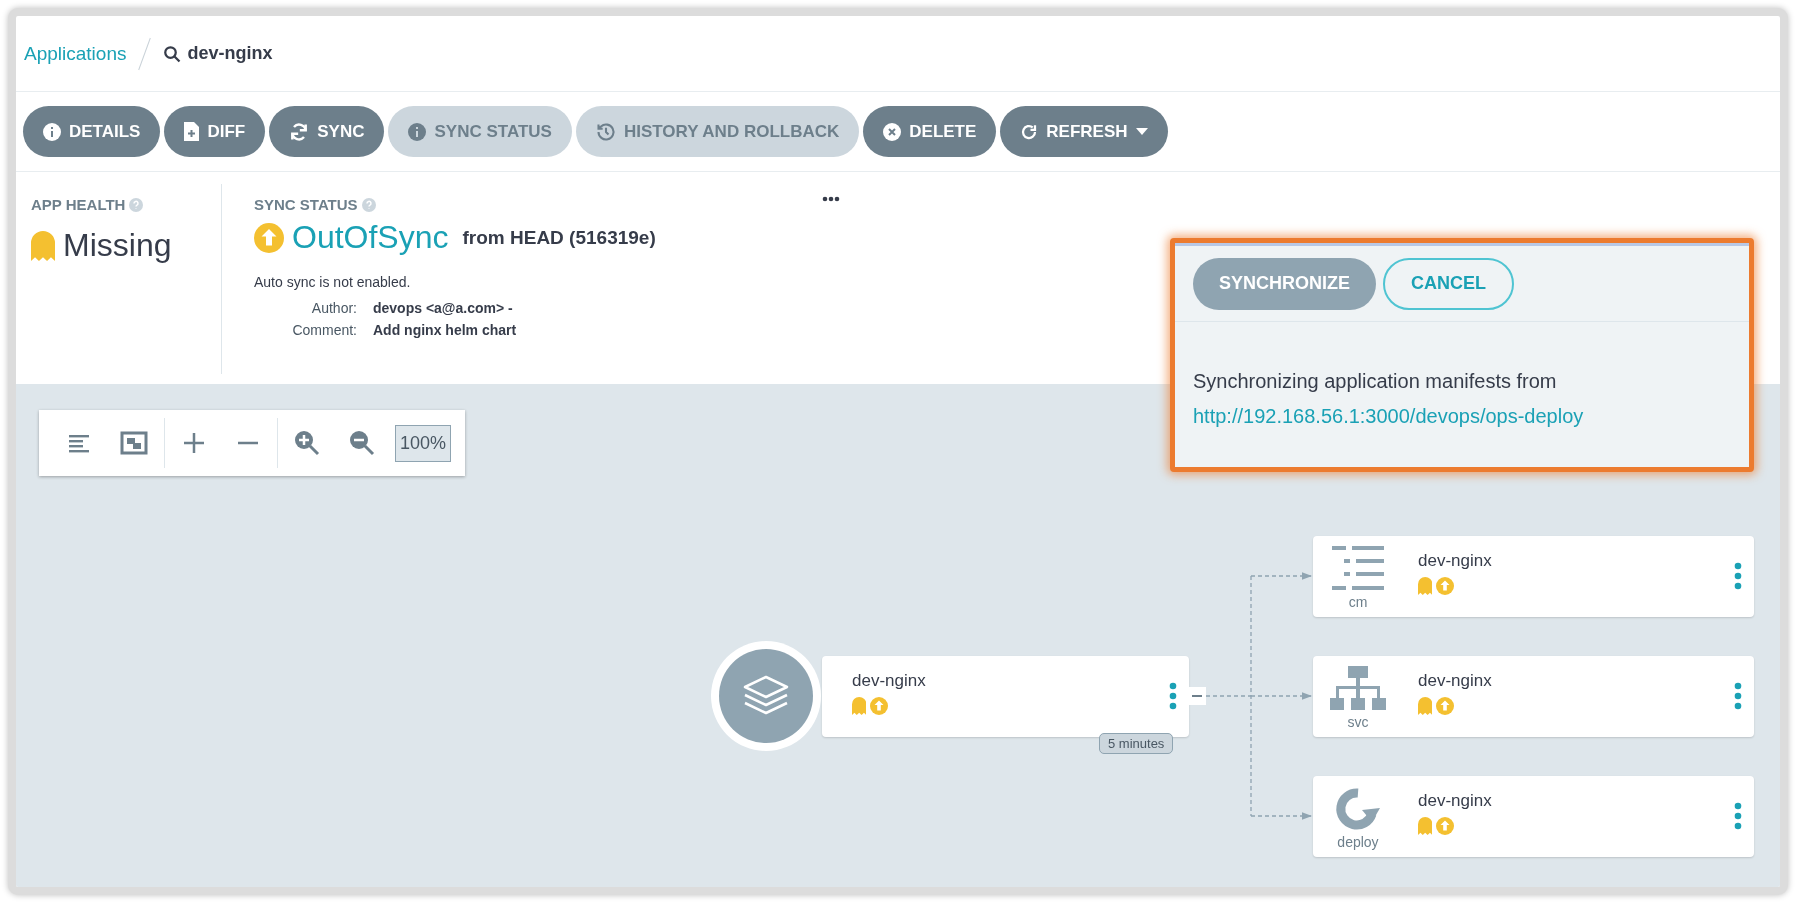 Image resolution: width=1796 pixels, height=903 pixels. Describe the element at coordinates (215, 131) in the screenshot. I see `toolbar-button: DIFF` at that location.